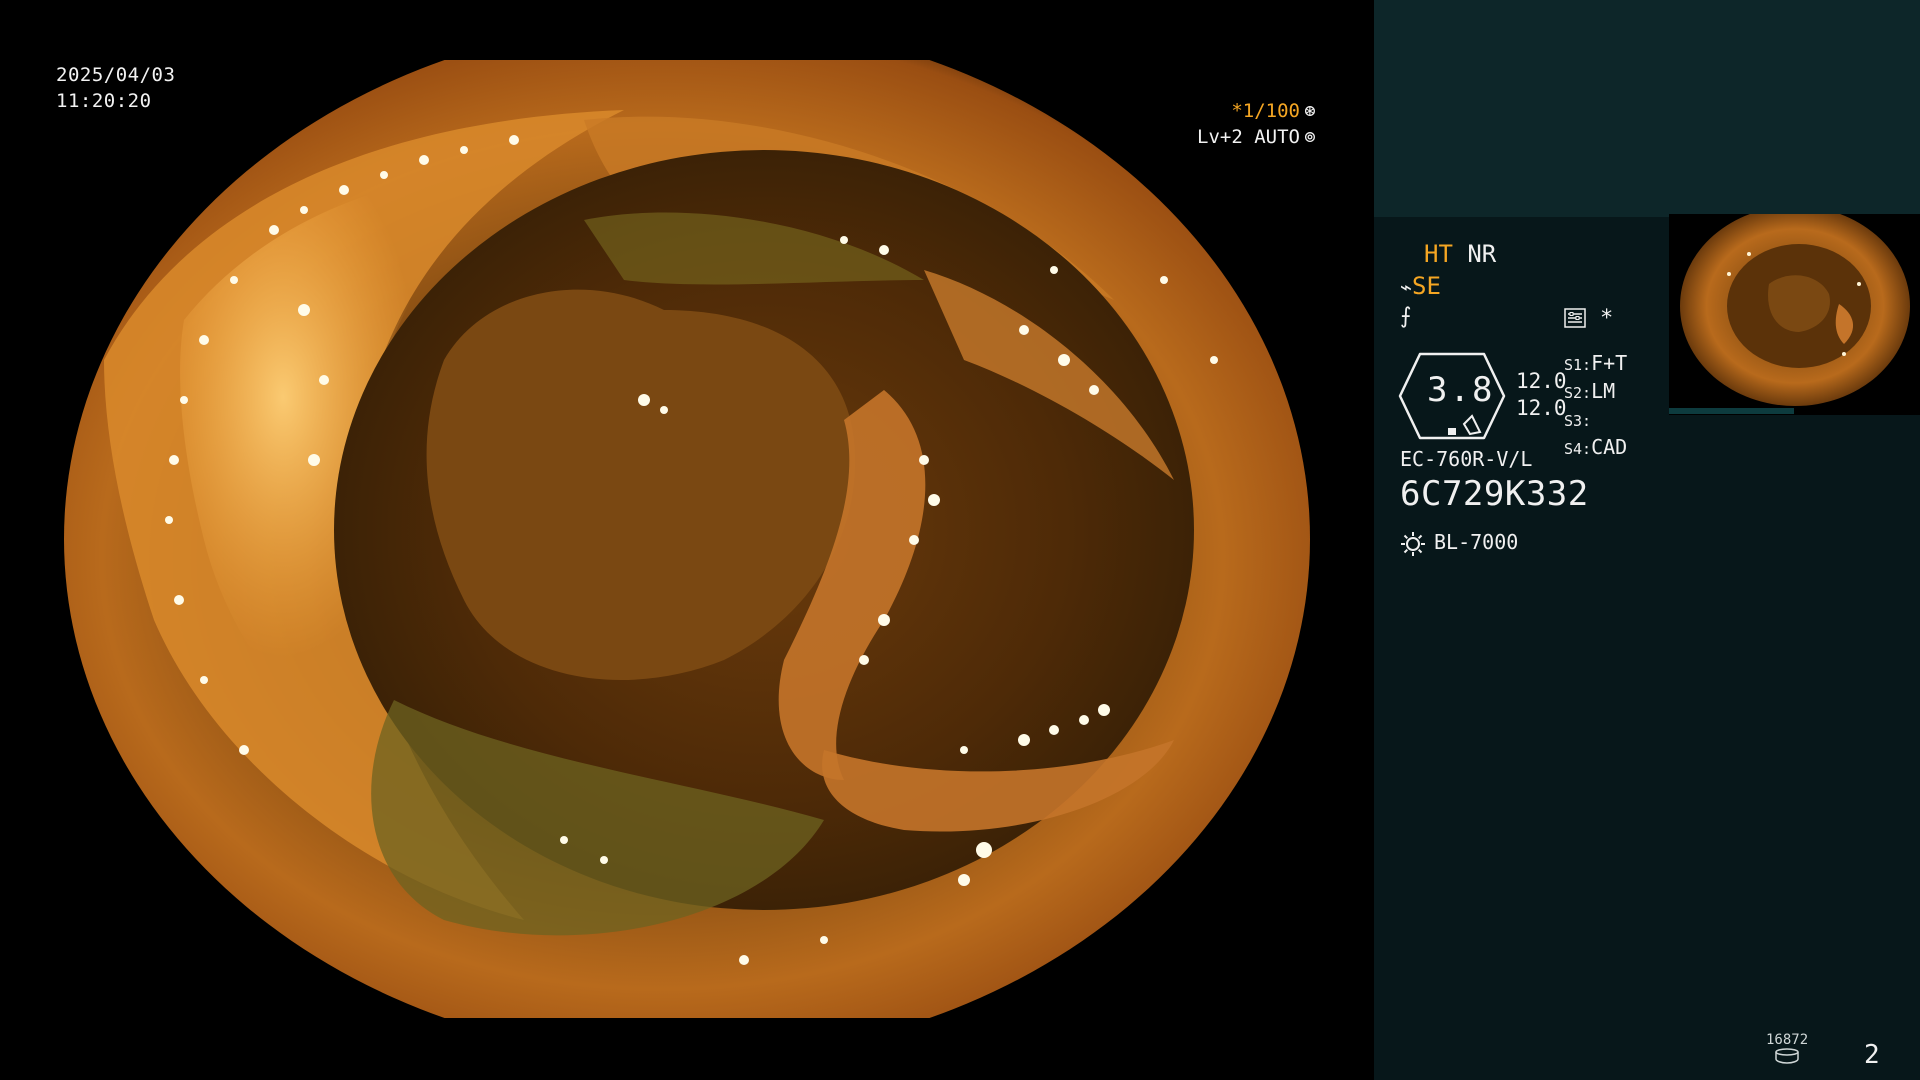 The width and height of the screenshot is (1920, 1080). What do you see at coordinates (1220, 137) in the screenshot?
I see `iris-level: Lv+2` at bounding box center [1220, 137].